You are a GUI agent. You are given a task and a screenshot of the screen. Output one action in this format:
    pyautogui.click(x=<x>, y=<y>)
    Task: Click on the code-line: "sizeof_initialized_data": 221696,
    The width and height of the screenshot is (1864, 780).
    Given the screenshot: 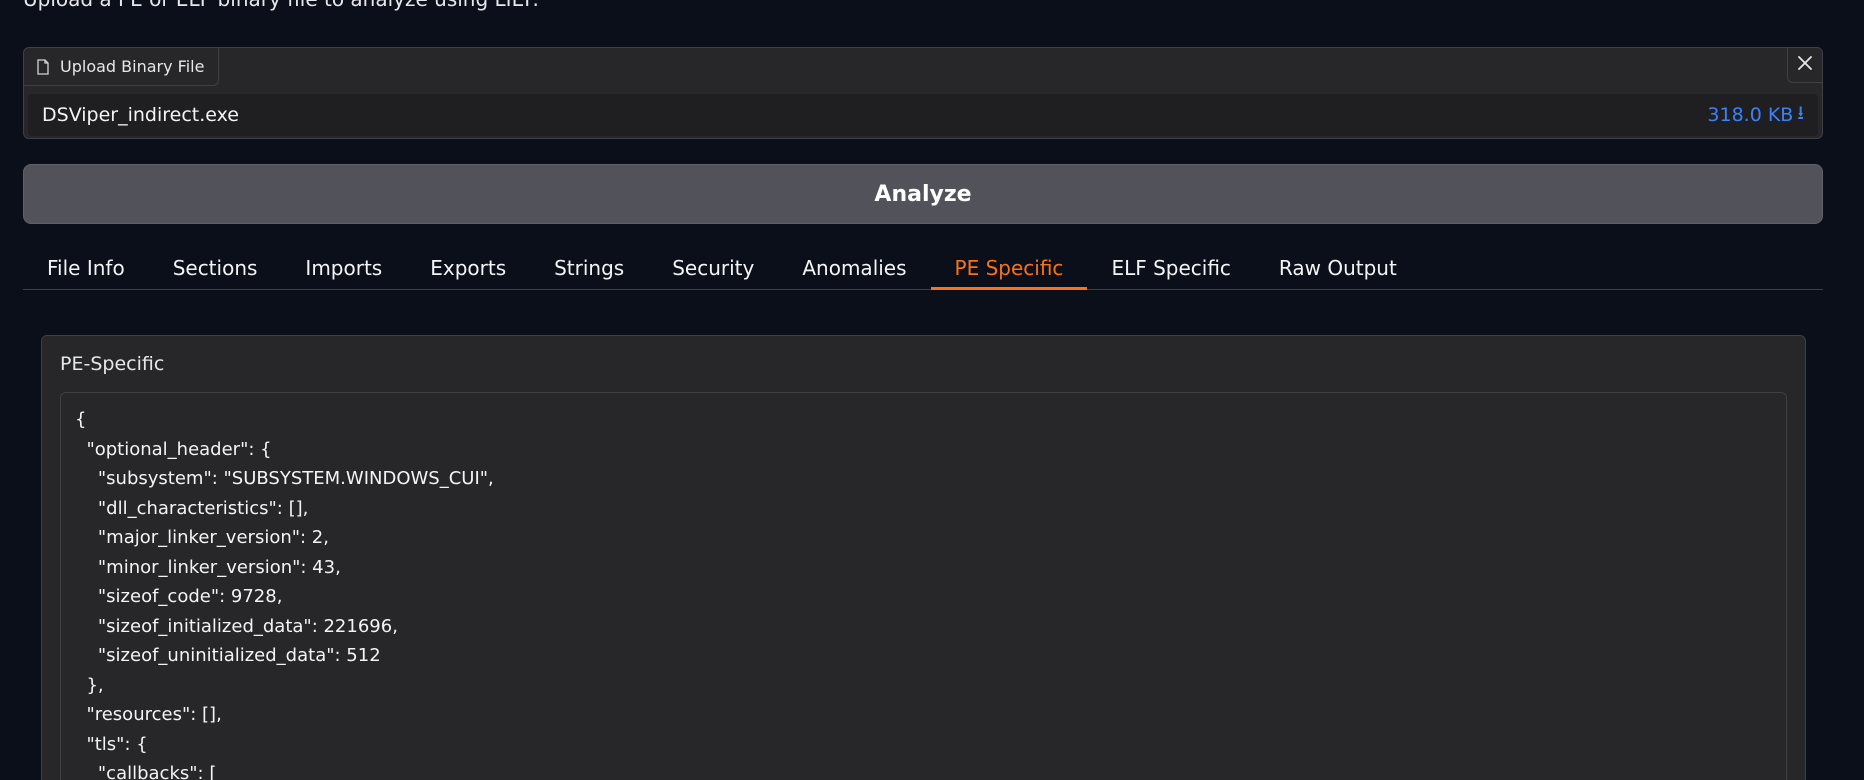 What is the action you would take?
    pyautogui.click(x=236, y=626)
    